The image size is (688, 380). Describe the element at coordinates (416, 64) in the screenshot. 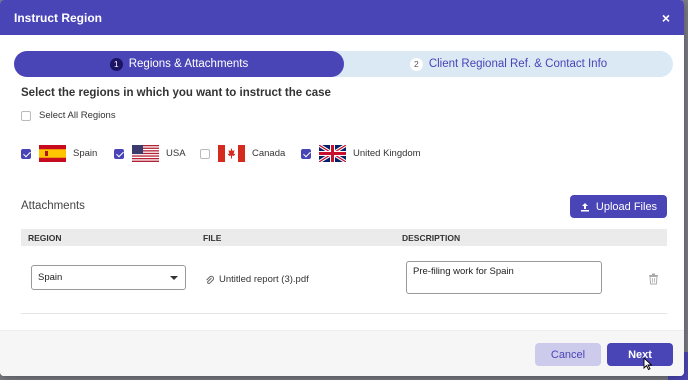

I see `step-number: 2` at that location.